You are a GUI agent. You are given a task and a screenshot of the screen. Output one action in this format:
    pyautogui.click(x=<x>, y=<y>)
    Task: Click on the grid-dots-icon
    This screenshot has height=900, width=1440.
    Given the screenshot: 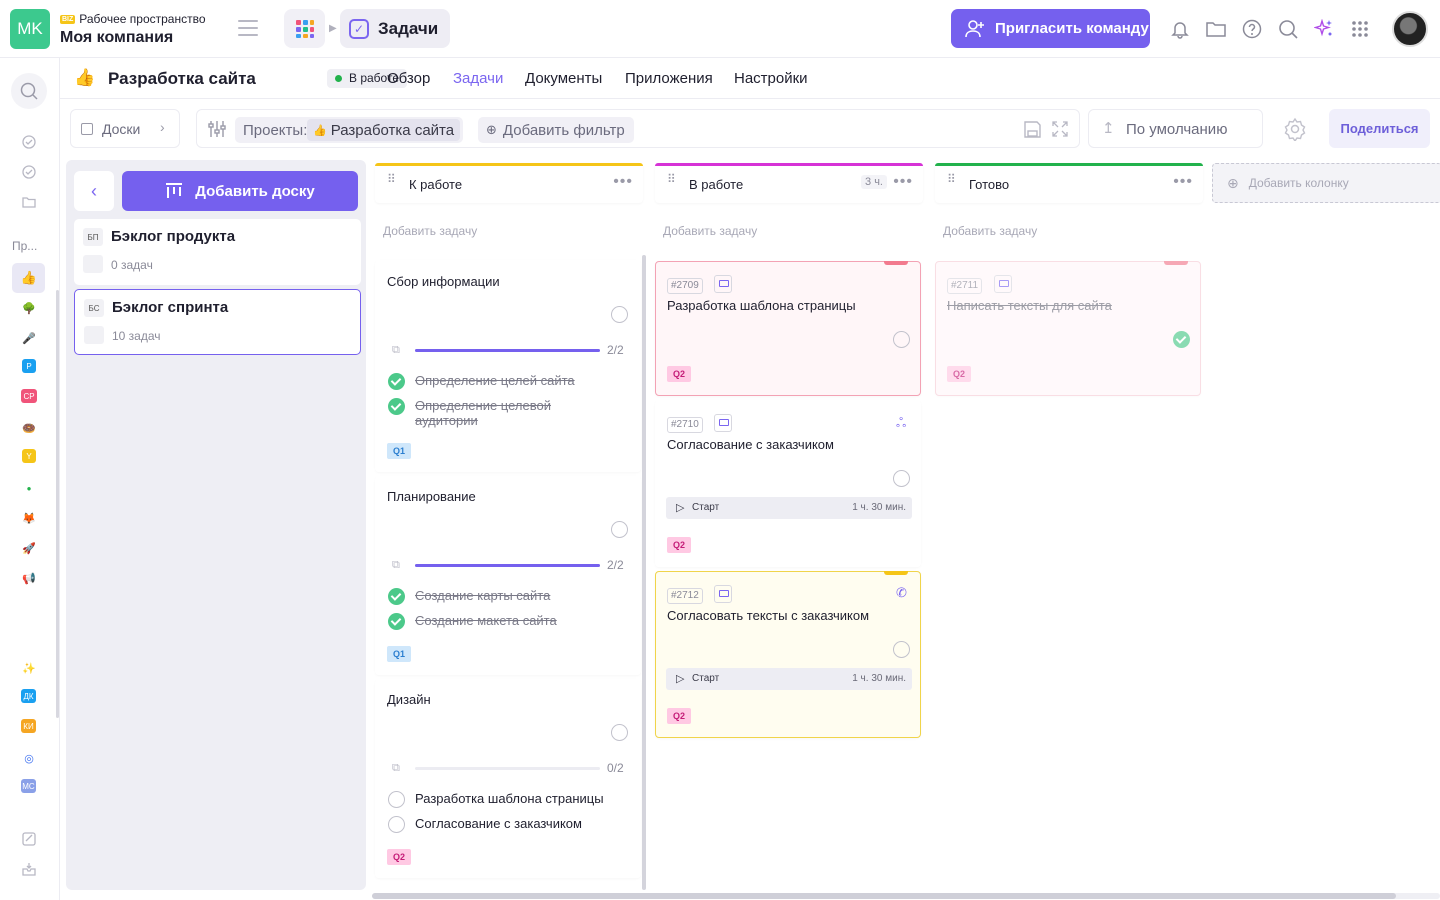 What is the action you would take?
    pyautogui.click(x=1360, y=29)
    